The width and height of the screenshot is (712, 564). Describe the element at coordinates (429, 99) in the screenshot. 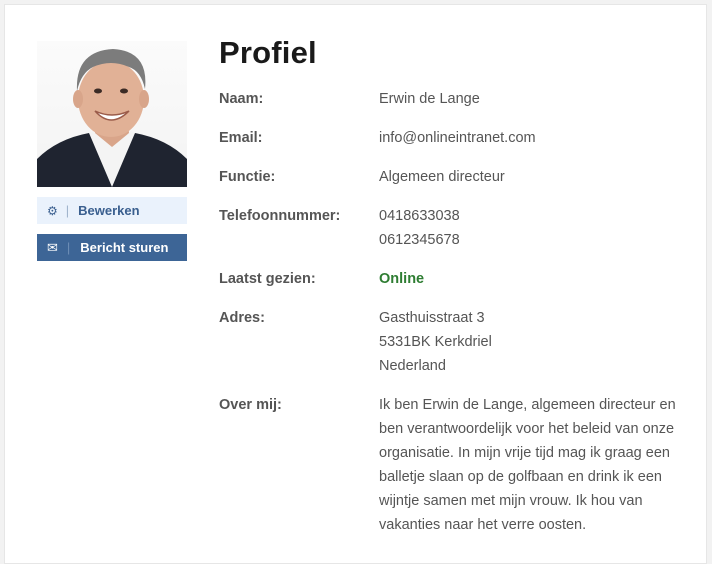

I see `name-value: Erwin de Lange` at that location.